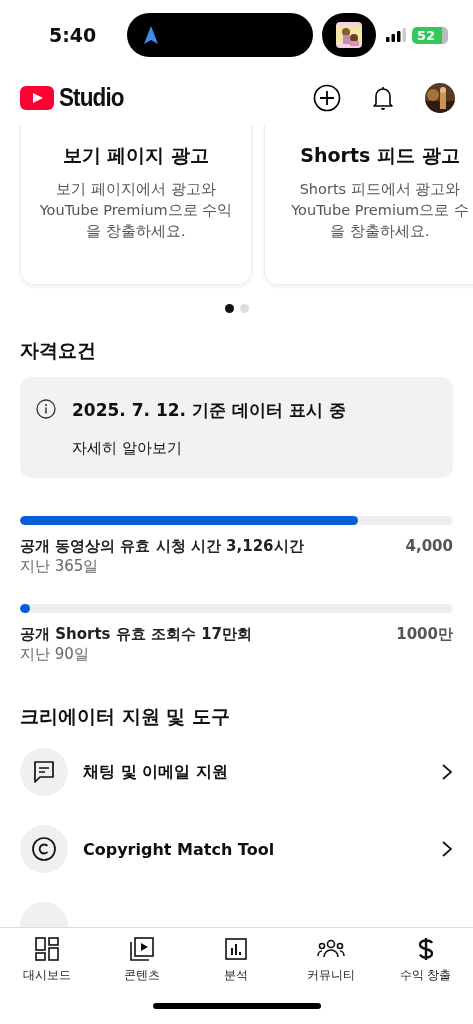 This screenshot has width=473, height=1024. Describe the element at coordinates (162, 546) in the screenshot. I see `metric-label: 공개 동영상의 유효 시청 시간 3,126시간` at that location.